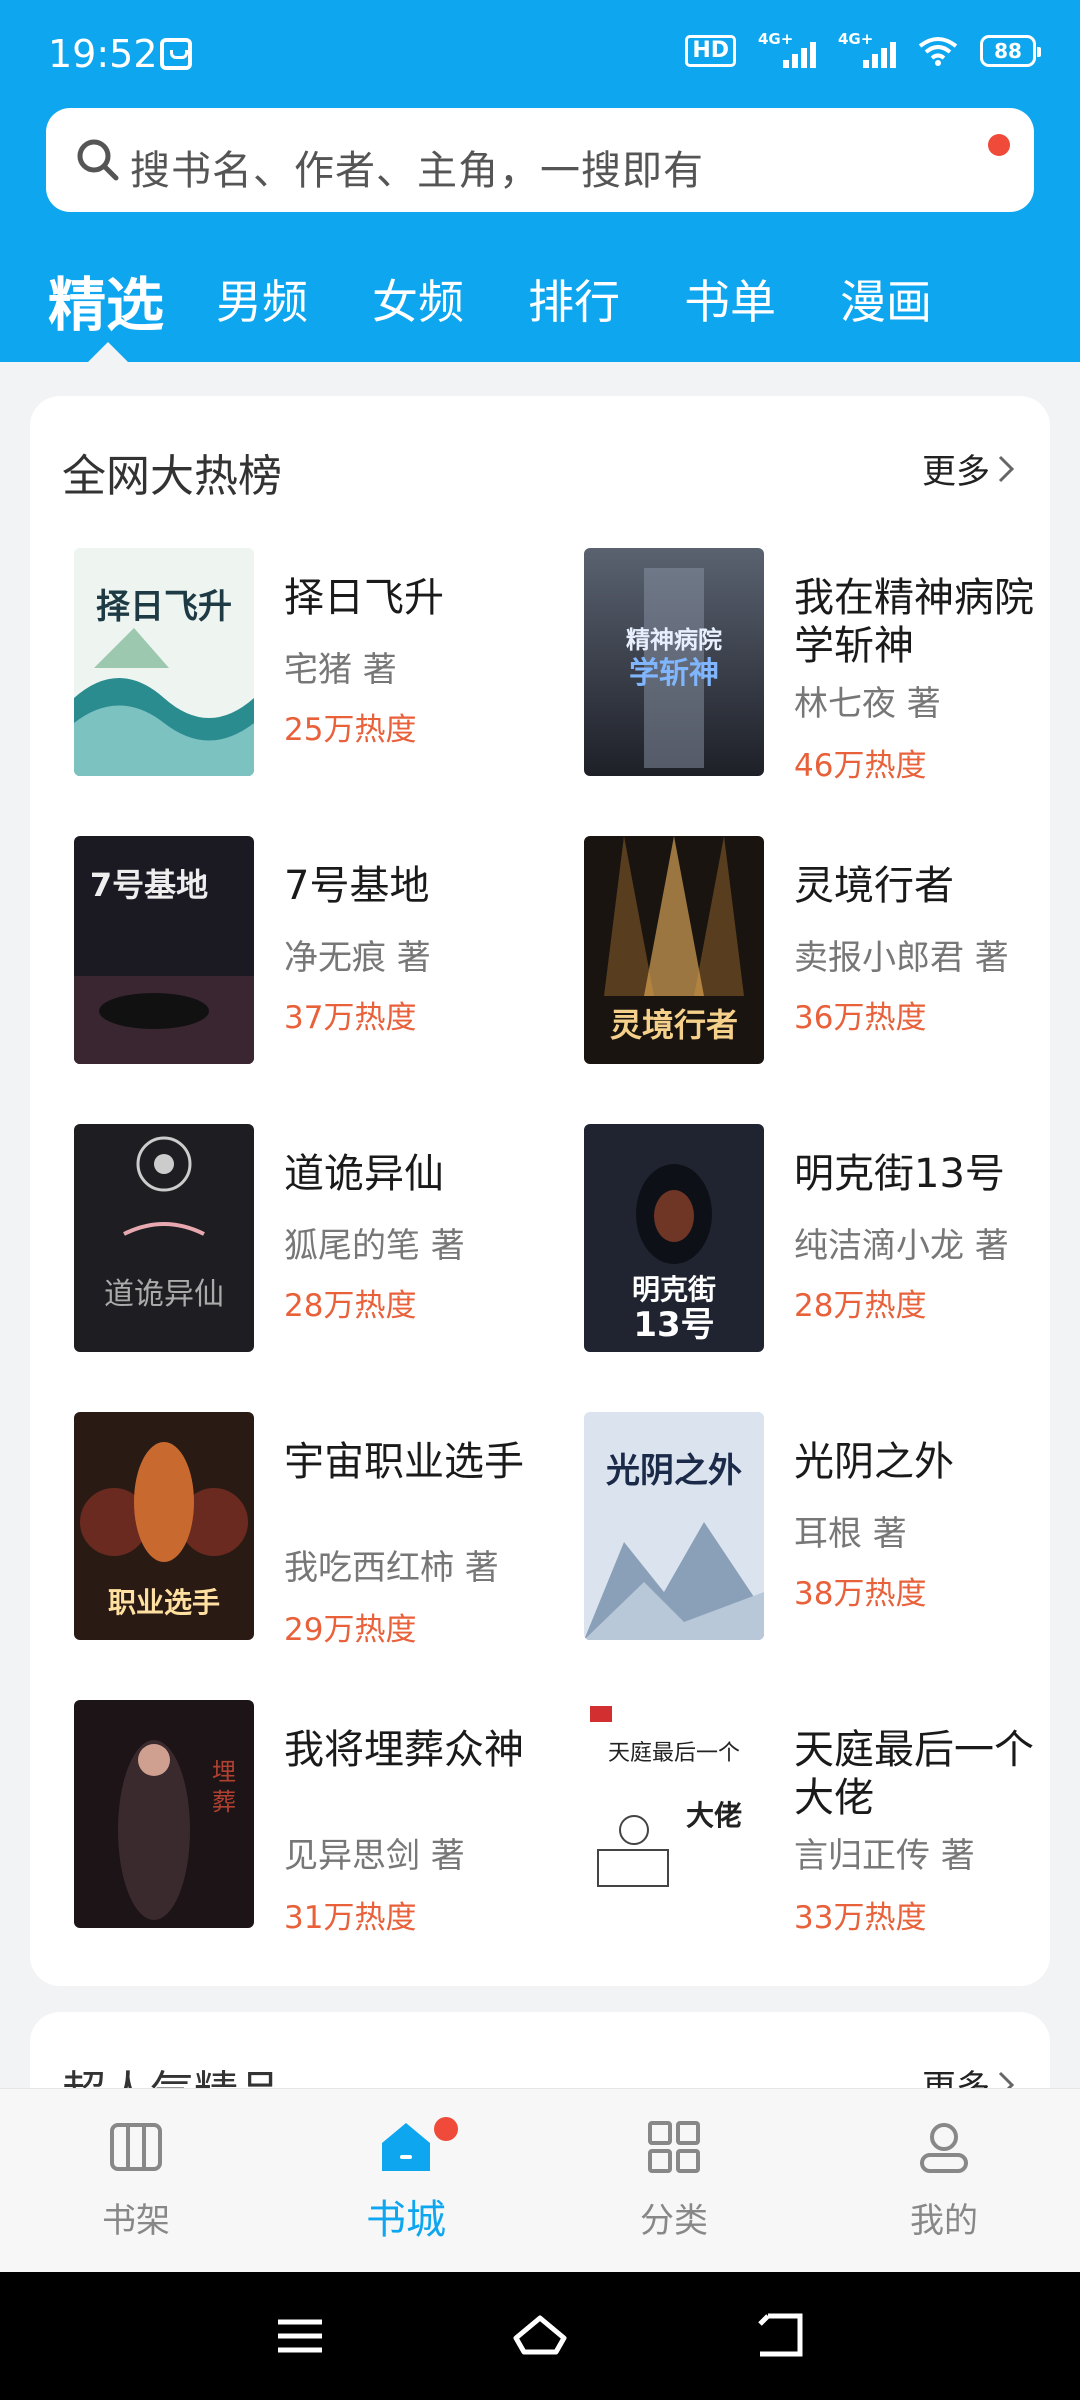 The height and width of the screenshot is (2400, 1080). I want to click on tab-ranking: 排行, so click(574, 299).